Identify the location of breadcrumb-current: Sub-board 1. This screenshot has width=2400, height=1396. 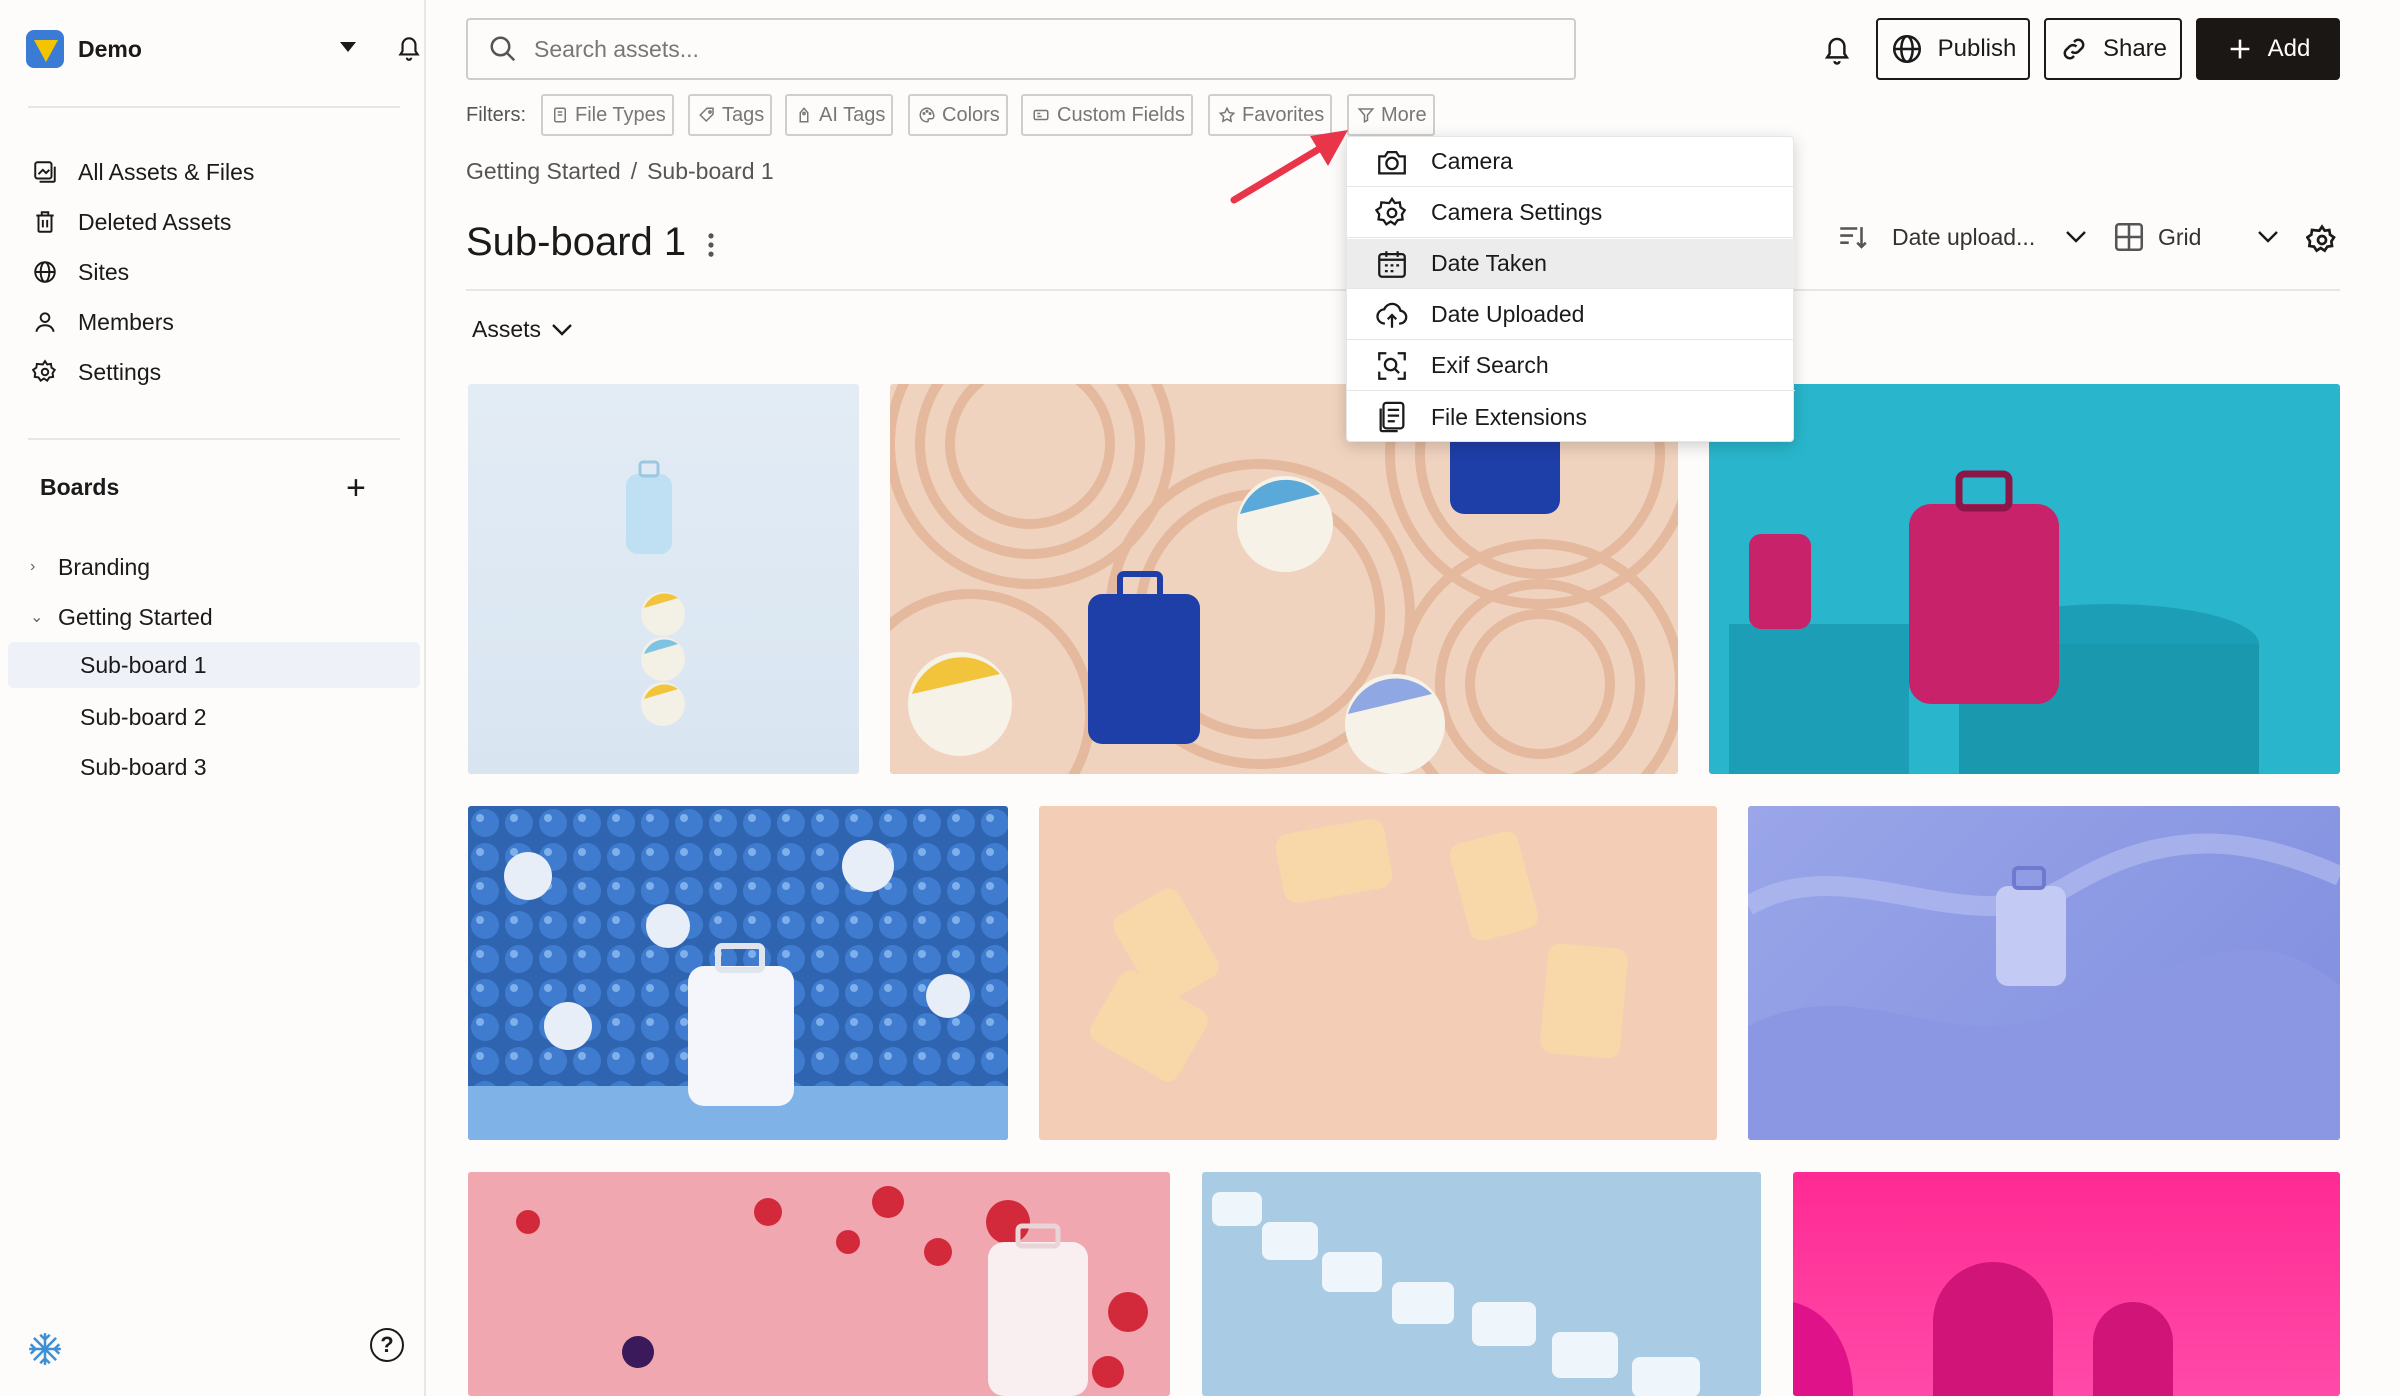
(710, 171).